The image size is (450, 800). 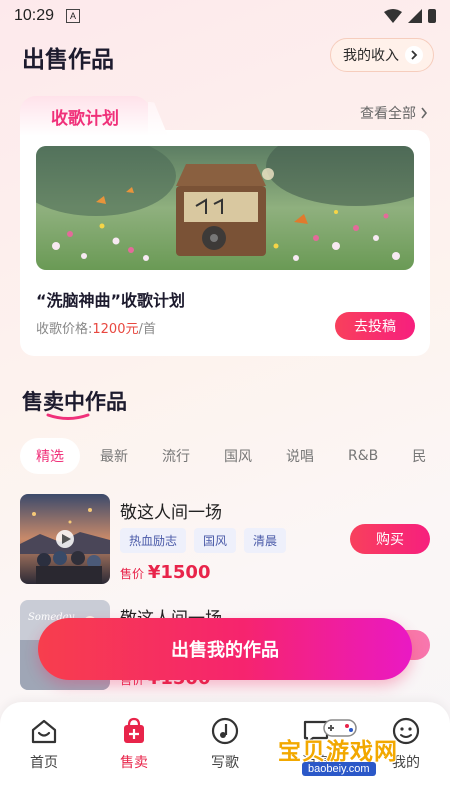 I want to click on price-label: 收歌价格:, so click(x=64, y=329).